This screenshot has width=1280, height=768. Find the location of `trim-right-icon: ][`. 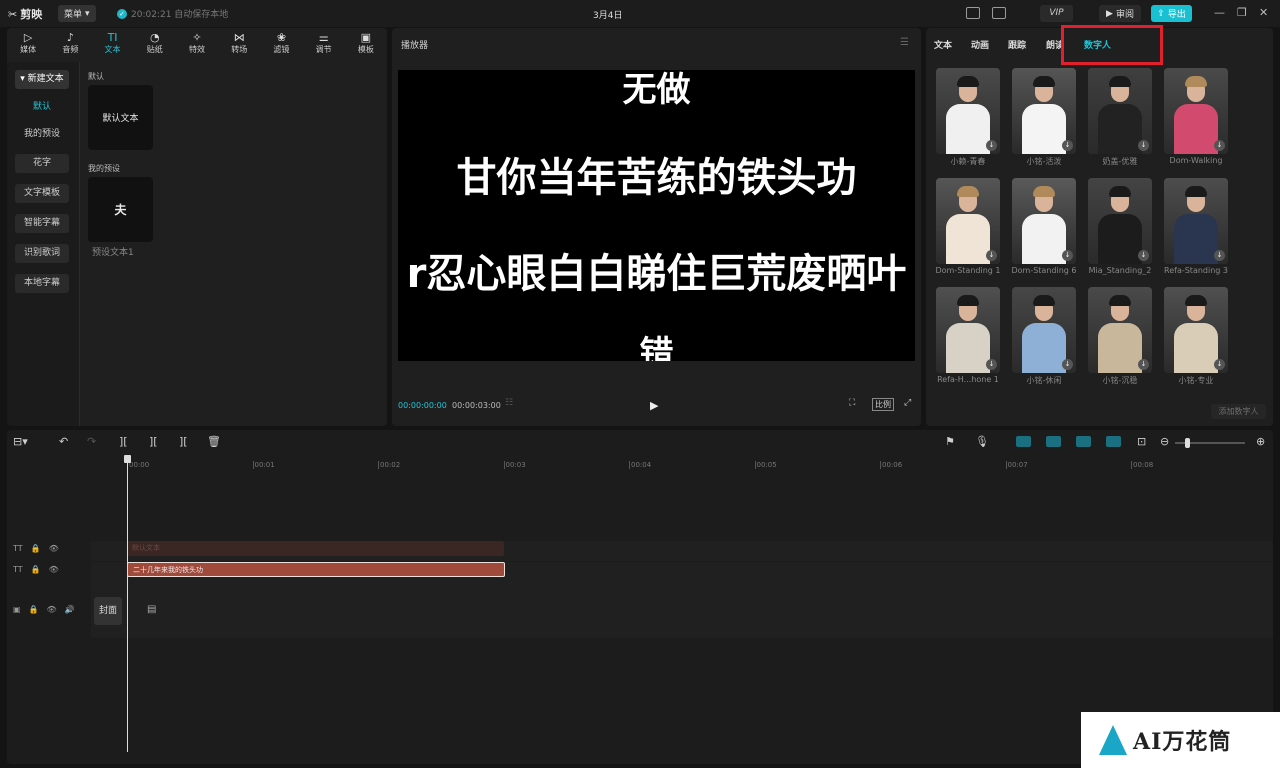

trim-right-icon: ][ is located at coordinates (183, 441).